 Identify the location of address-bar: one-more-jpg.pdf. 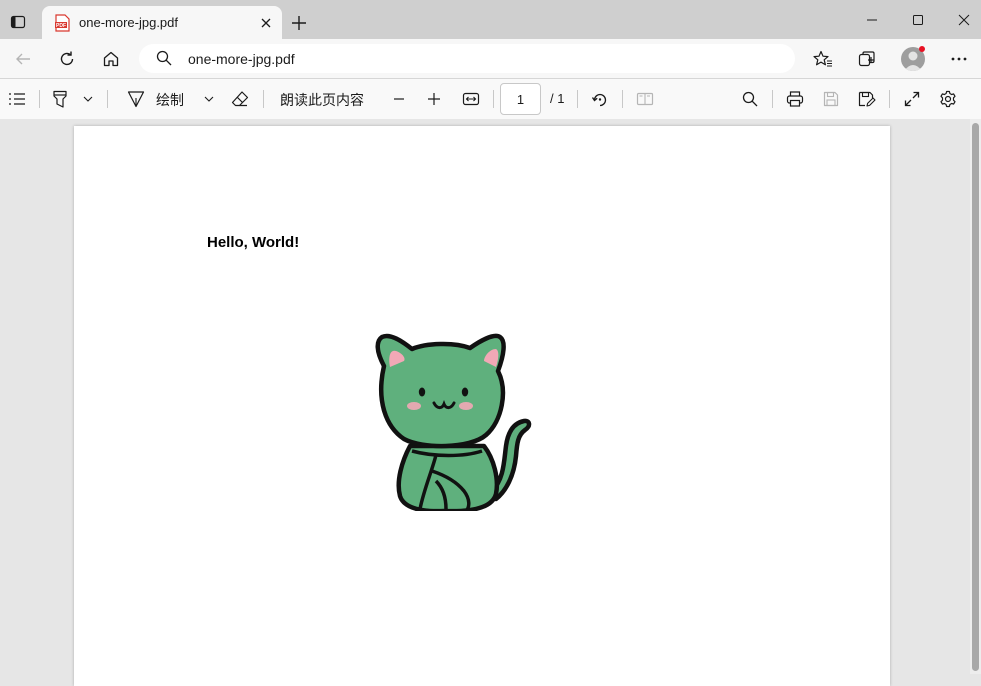
(467, 58).